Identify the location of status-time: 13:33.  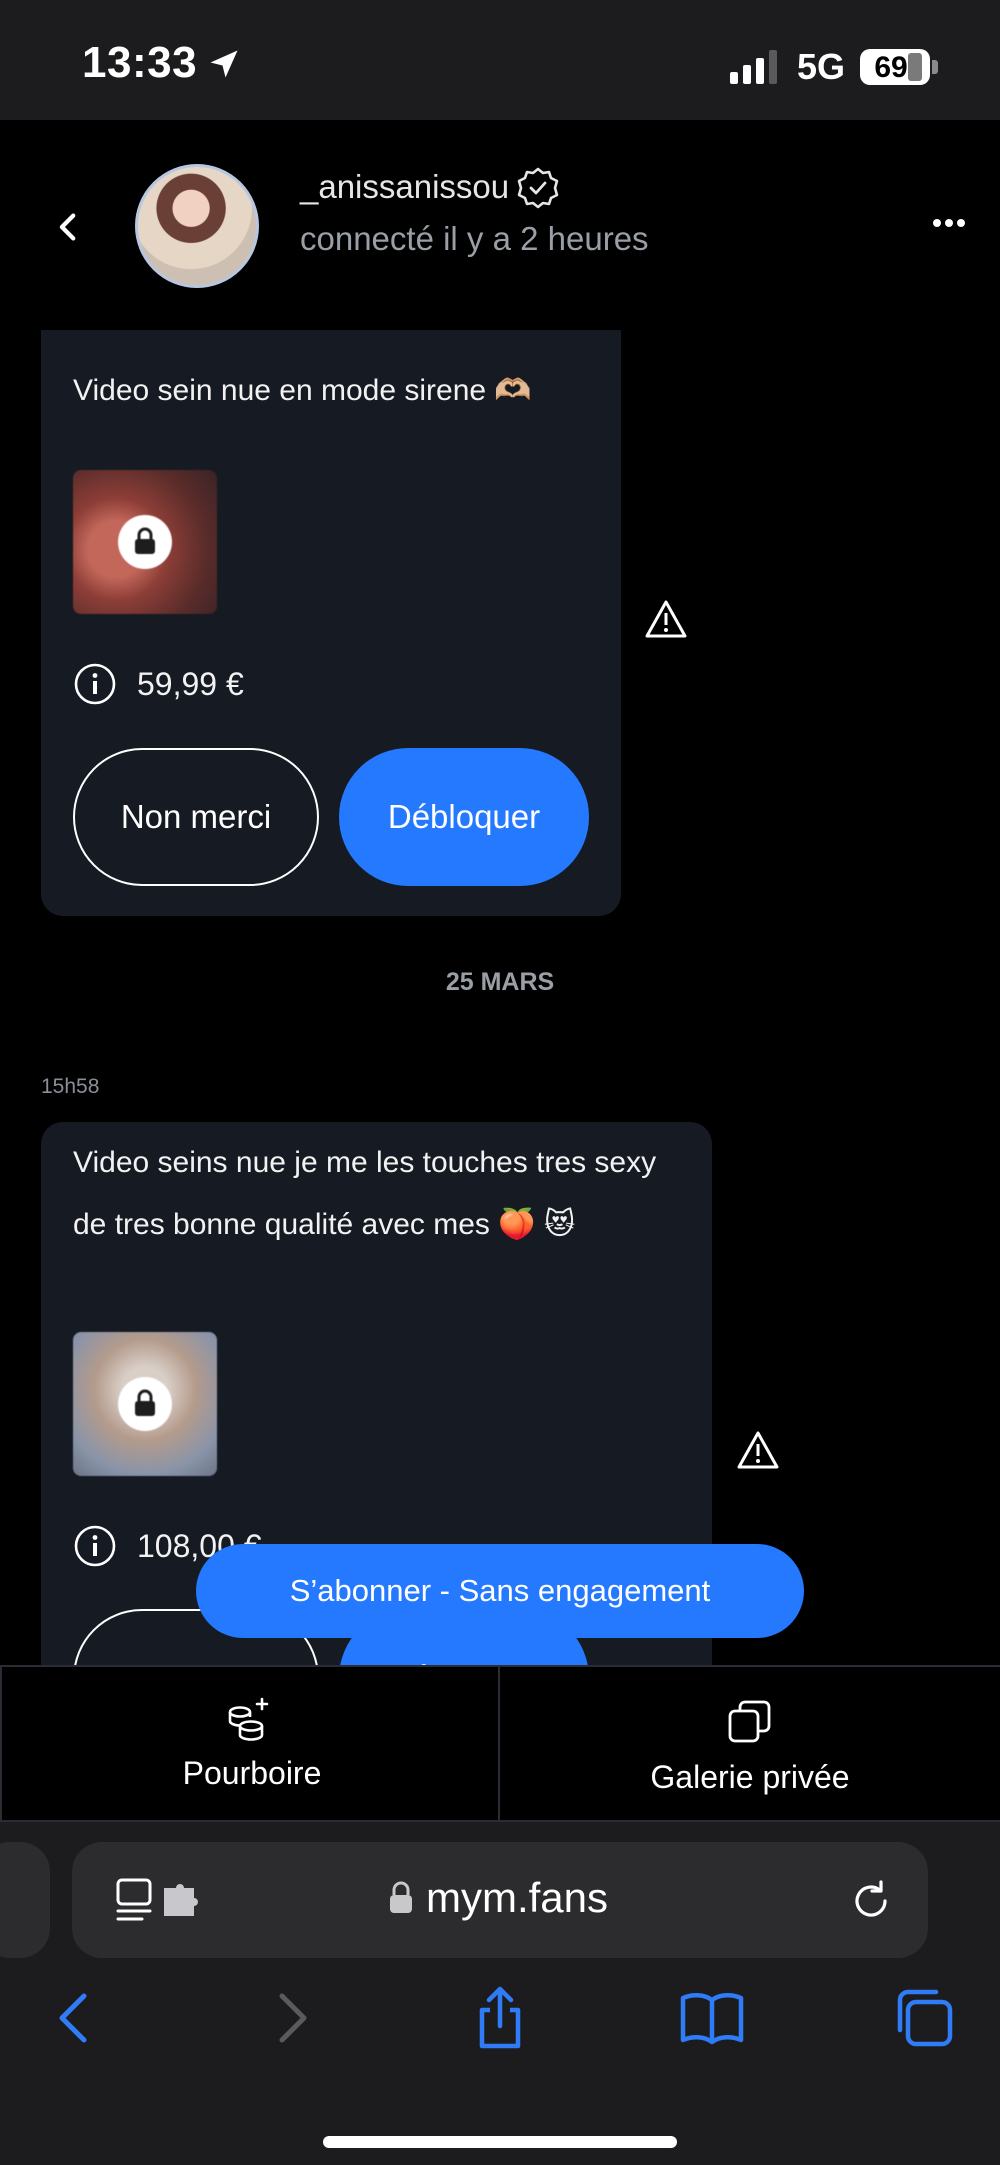
(140, 62).